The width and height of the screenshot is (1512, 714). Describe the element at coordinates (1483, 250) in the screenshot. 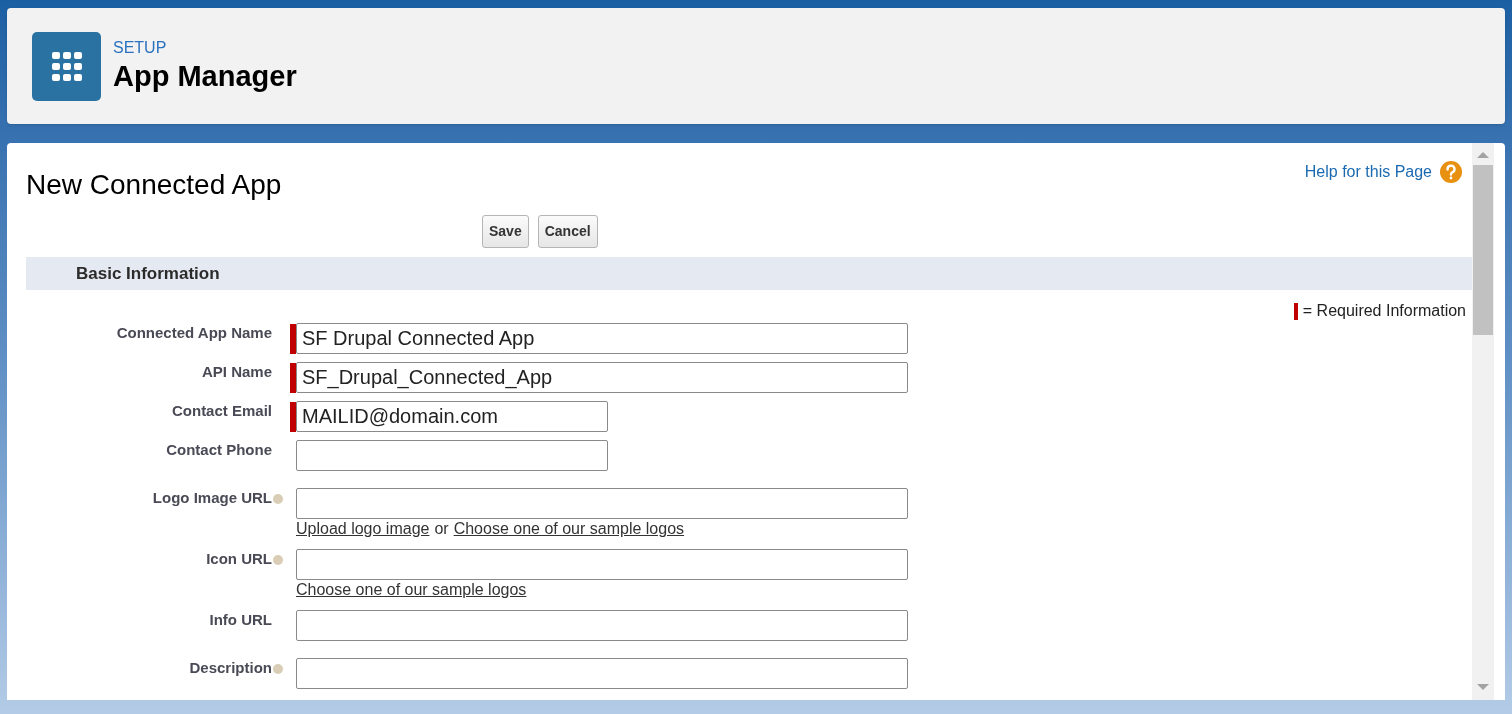

I see `scrollbar-thumb` at that location.